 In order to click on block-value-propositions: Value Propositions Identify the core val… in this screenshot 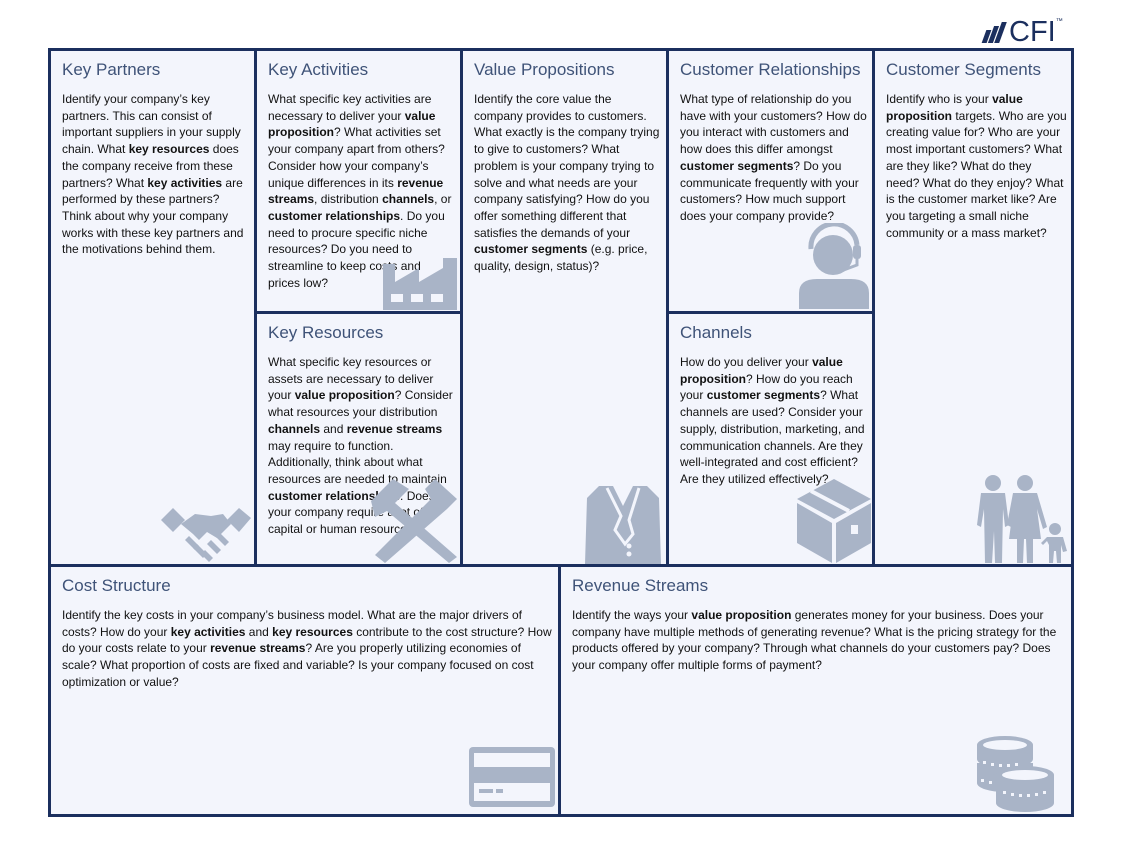, I will do `click(564, 307)`.